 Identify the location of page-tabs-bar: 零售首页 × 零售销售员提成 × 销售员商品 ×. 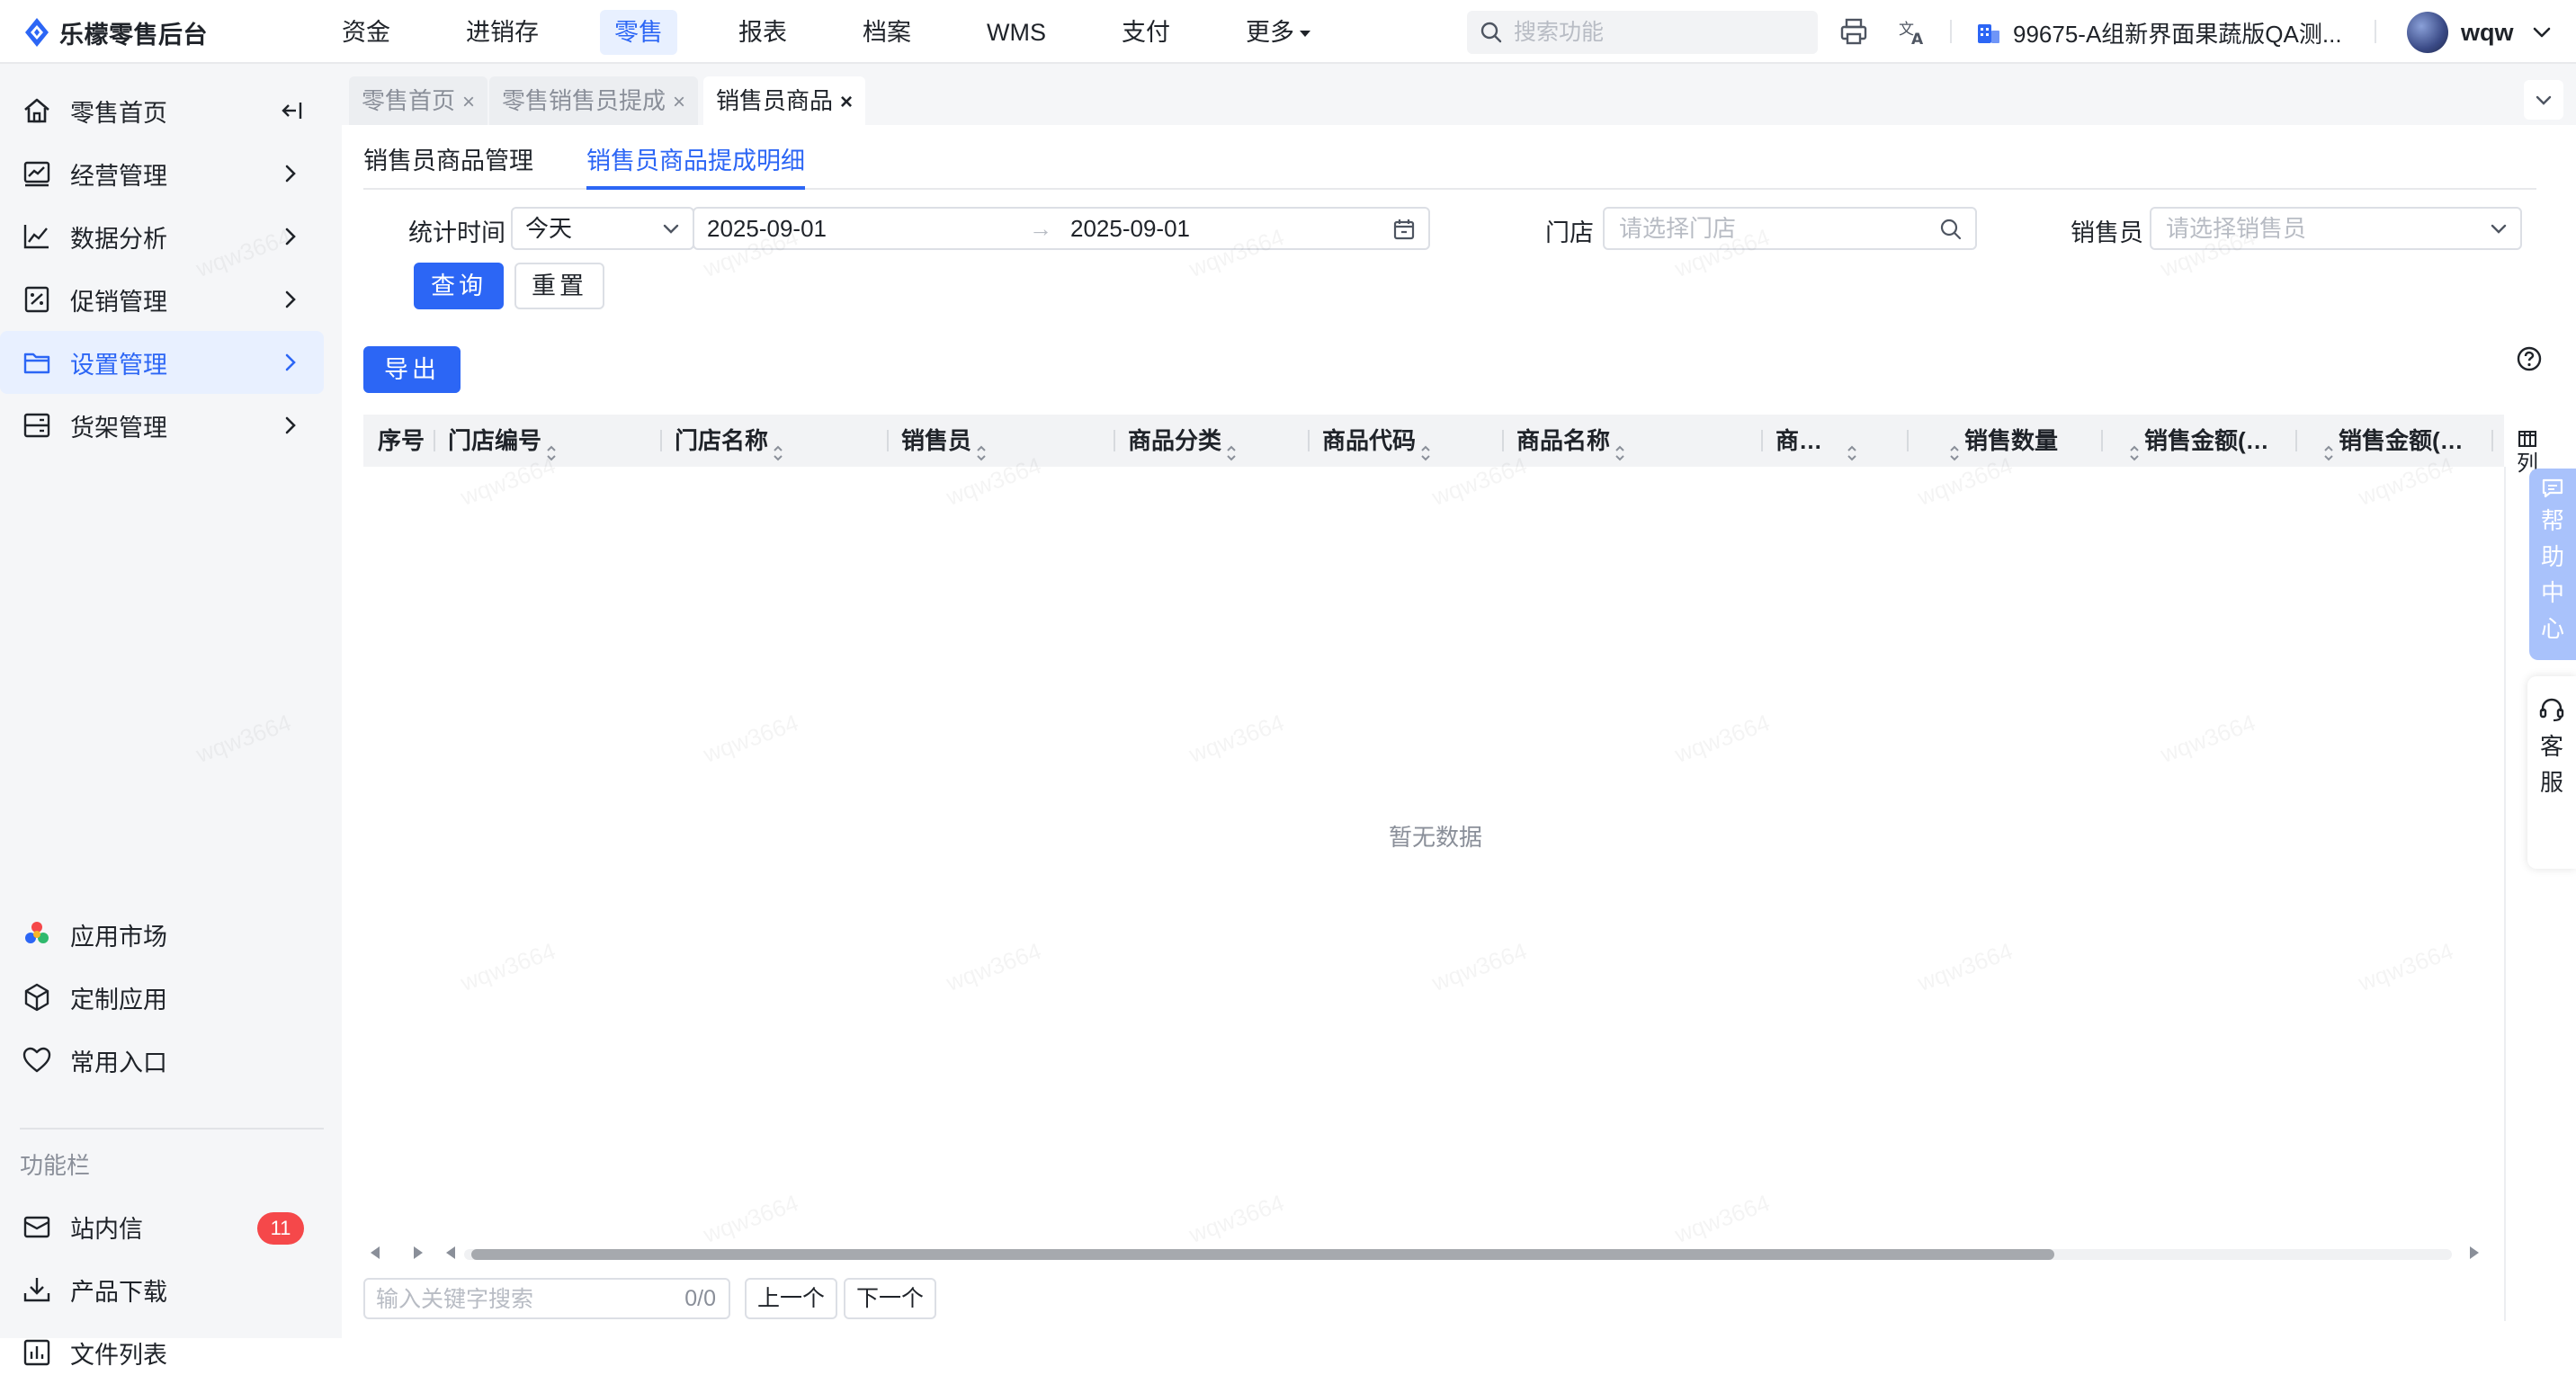
(1459, 94).